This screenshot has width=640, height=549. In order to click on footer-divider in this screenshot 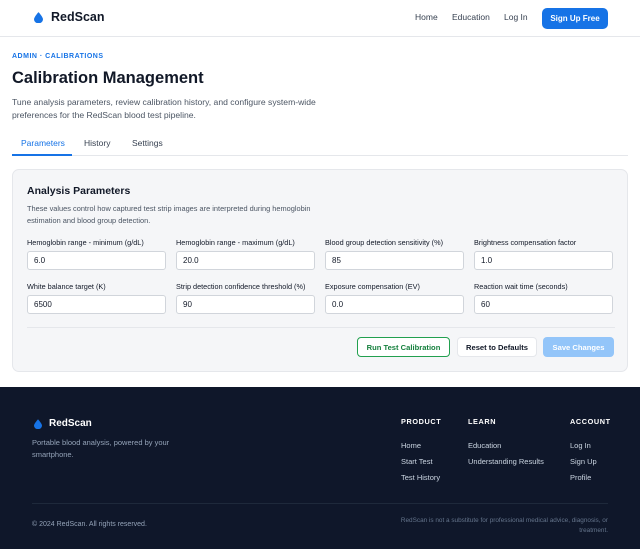, I will do `click(320, 503)`.